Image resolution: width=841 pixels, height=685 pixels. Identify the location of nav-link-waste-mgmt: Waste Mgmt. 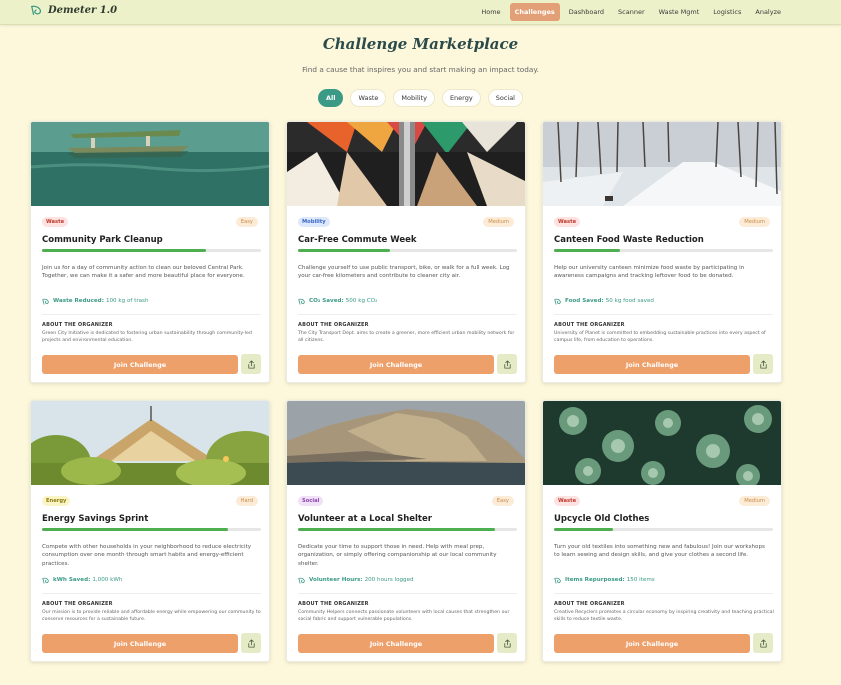
(679, 12).